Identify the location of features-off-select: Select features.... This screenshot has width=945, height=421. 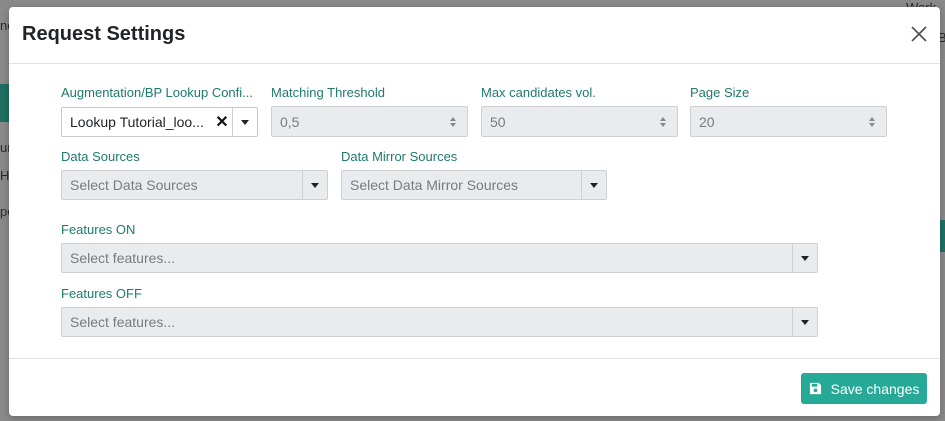
(439, 322).